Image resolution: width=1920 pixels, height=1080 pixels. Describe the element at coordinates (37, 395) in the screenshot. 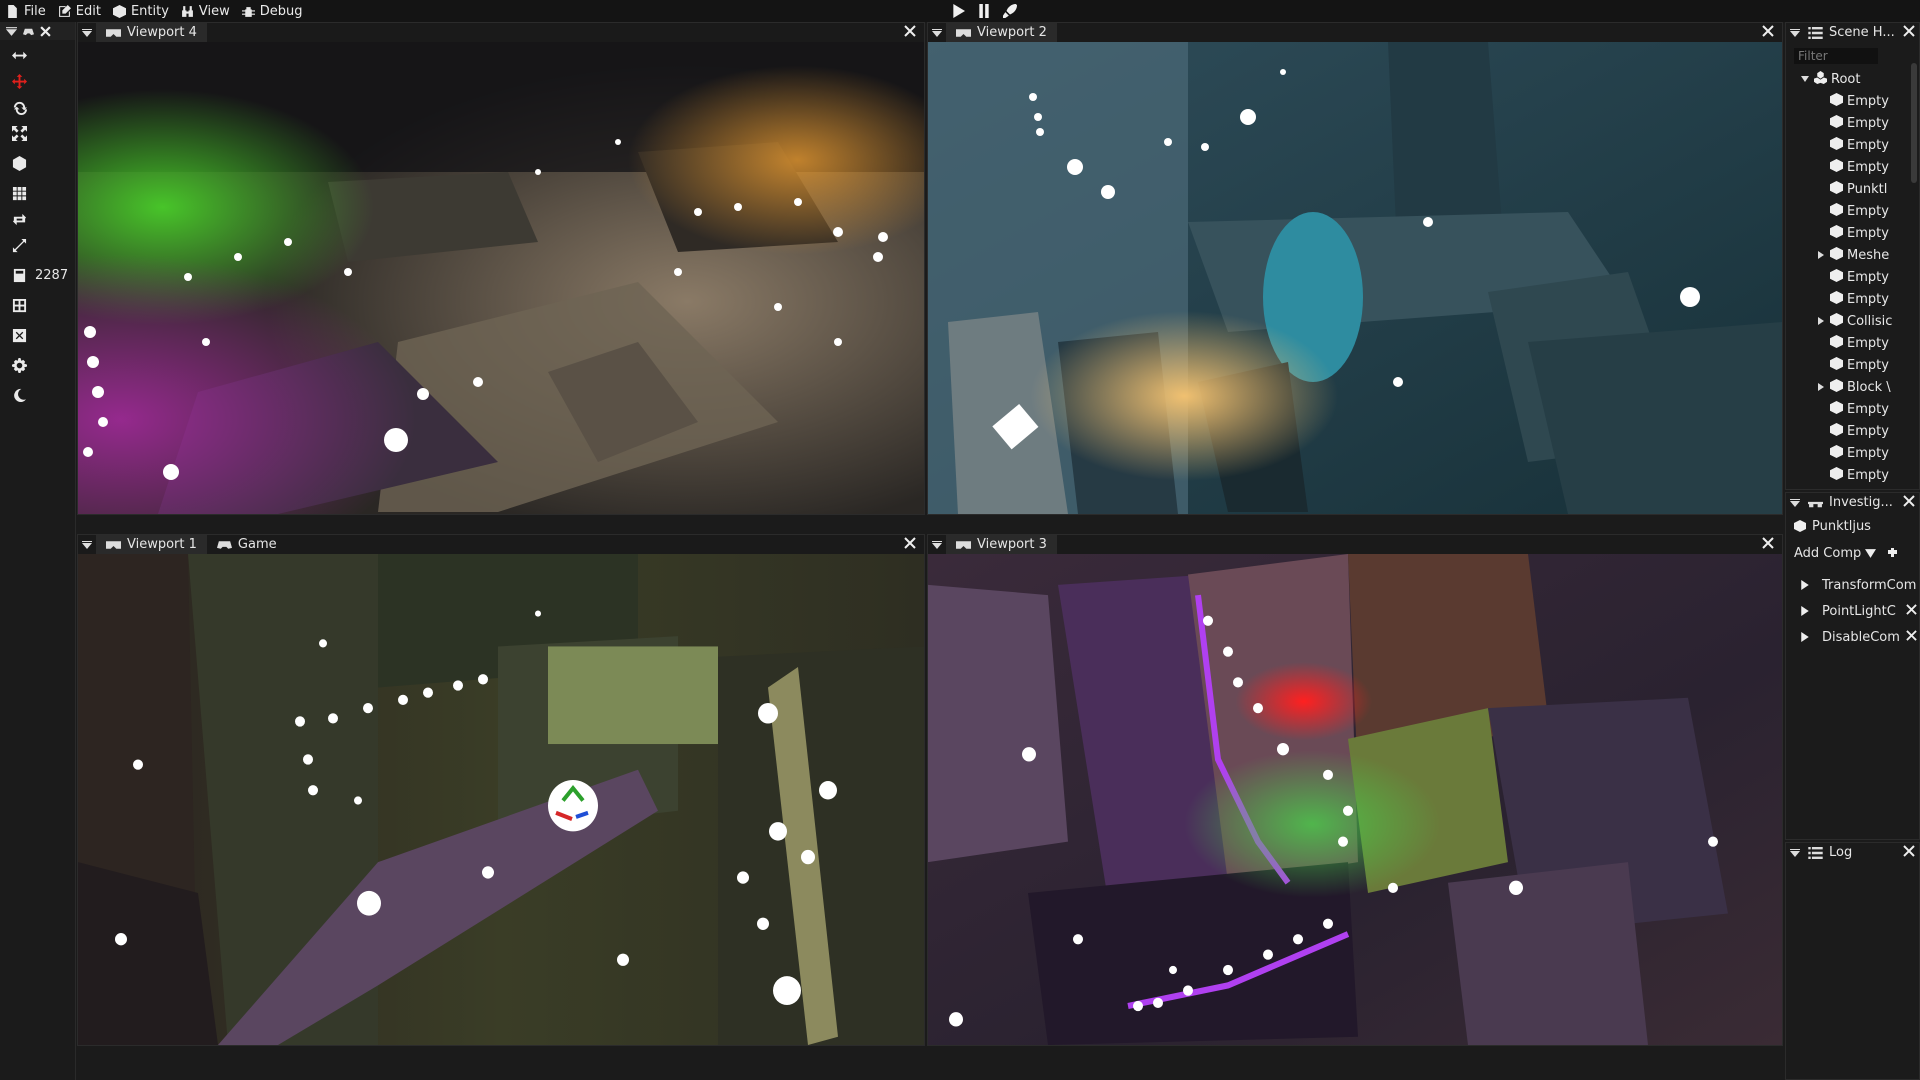

I see `night-mode-tool` at that location.